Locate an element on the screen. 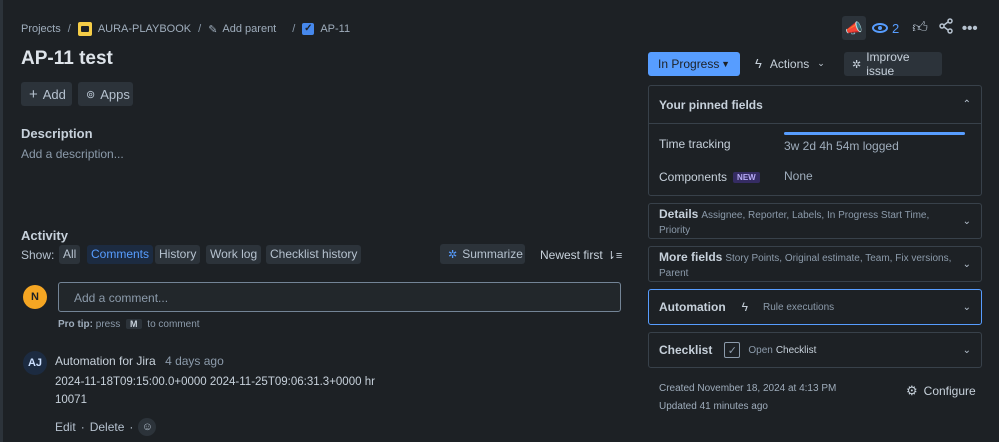  watch-button: 2 is located at coordinates (885, 28).